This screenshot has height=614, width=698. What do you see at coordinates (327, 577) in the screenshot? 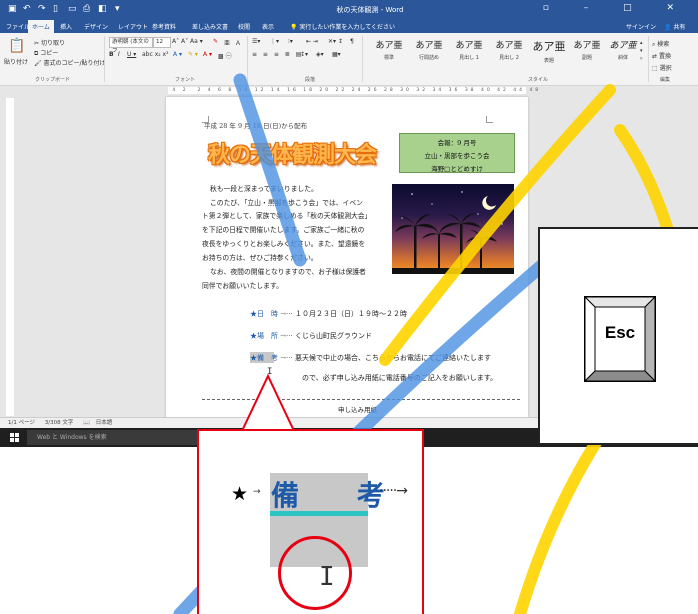
I see `ibeam-cursor-icon: I` at bounding box center [327, 577].